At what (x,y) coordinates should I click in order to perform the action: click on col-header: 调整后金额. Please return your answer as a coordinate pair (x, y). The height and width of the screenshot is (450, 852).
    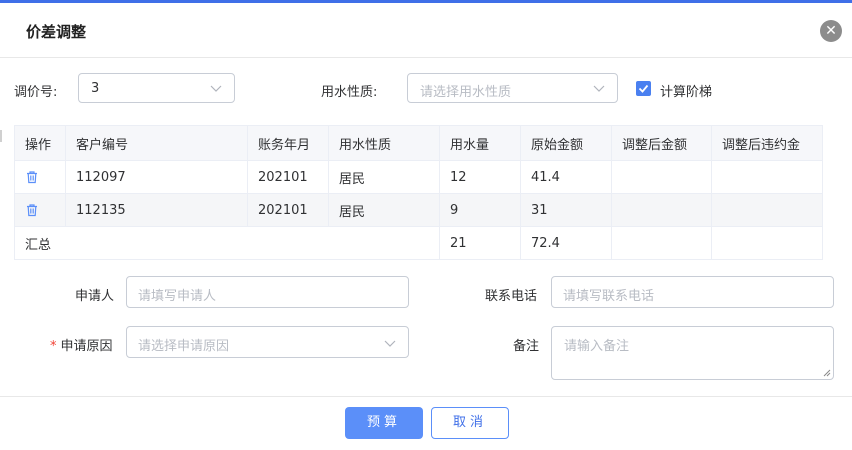
    Looking at the image, I should click on (661, 143).